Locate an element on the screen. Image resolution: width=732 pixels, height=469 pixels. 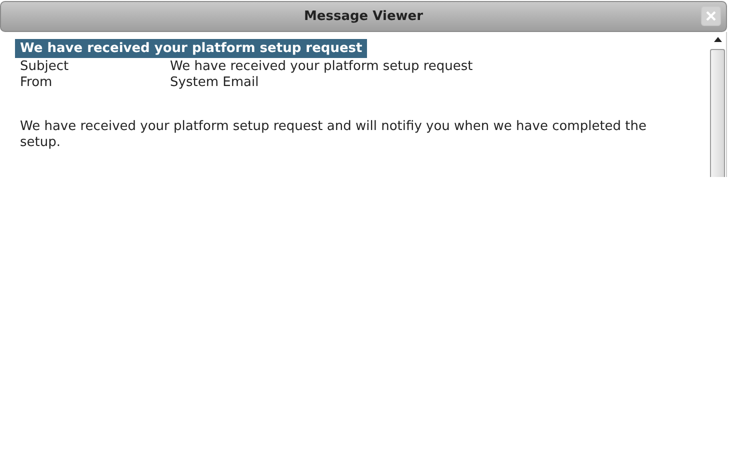
window-title: Message Viewer is located at coordinates (363, 16).